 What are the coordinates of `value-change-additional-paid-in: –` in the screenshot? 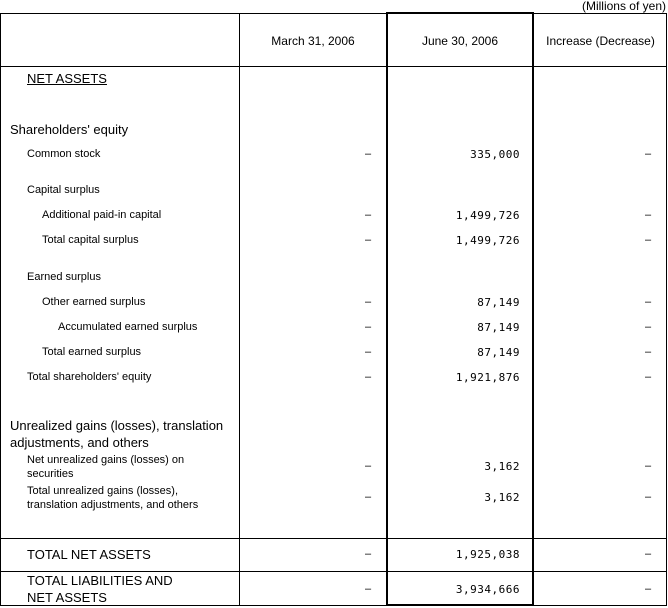 It's located at (648, 215).